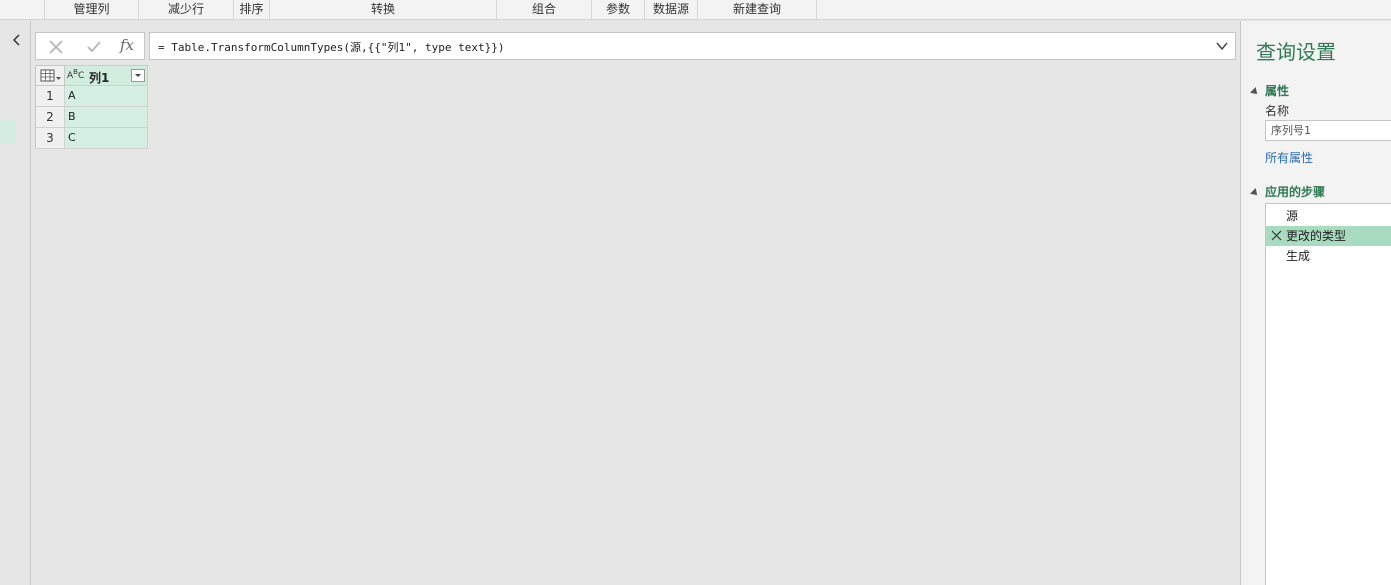 The image size is (1391, 585). I want to click on step-source: 源, so click(1328, 216).